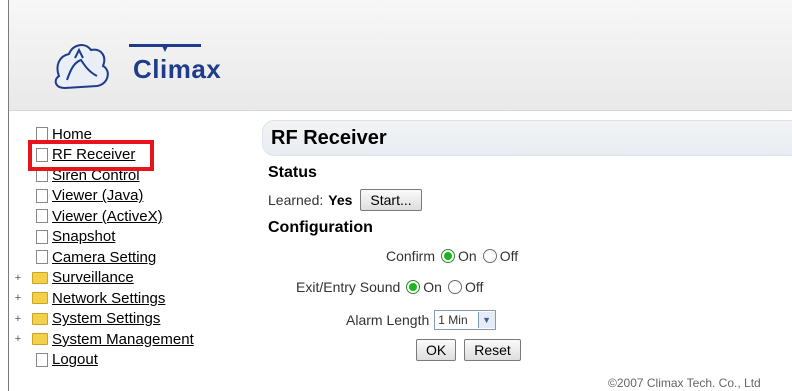  Describe the element at coordinates (123, 339) in the screenshot. I see `sidebar-item-label: System Management` at that location.